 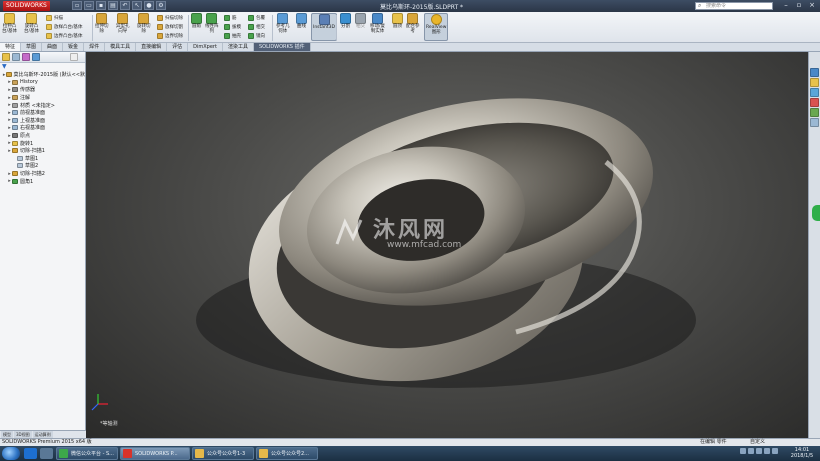 I want to click on extruded-boss-button: 拉伸凸 台/基体, so click(x=9, y=23).